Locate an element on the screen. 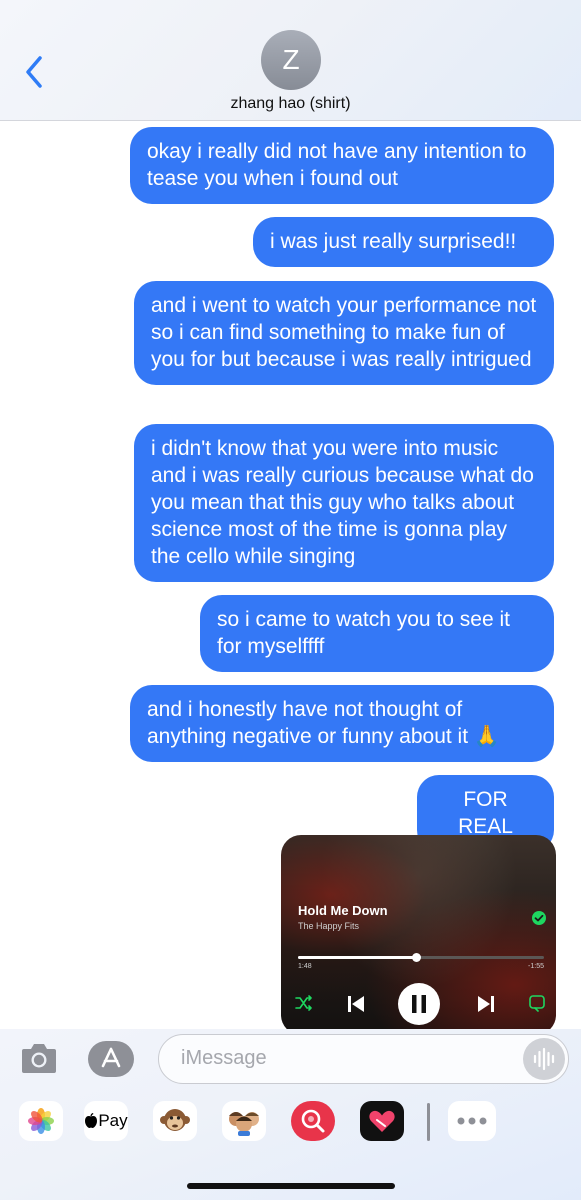 Image resolution: width=581 pixels, height=1200 pixels. message-input: iMessage is located at coordinates (363, 1059).